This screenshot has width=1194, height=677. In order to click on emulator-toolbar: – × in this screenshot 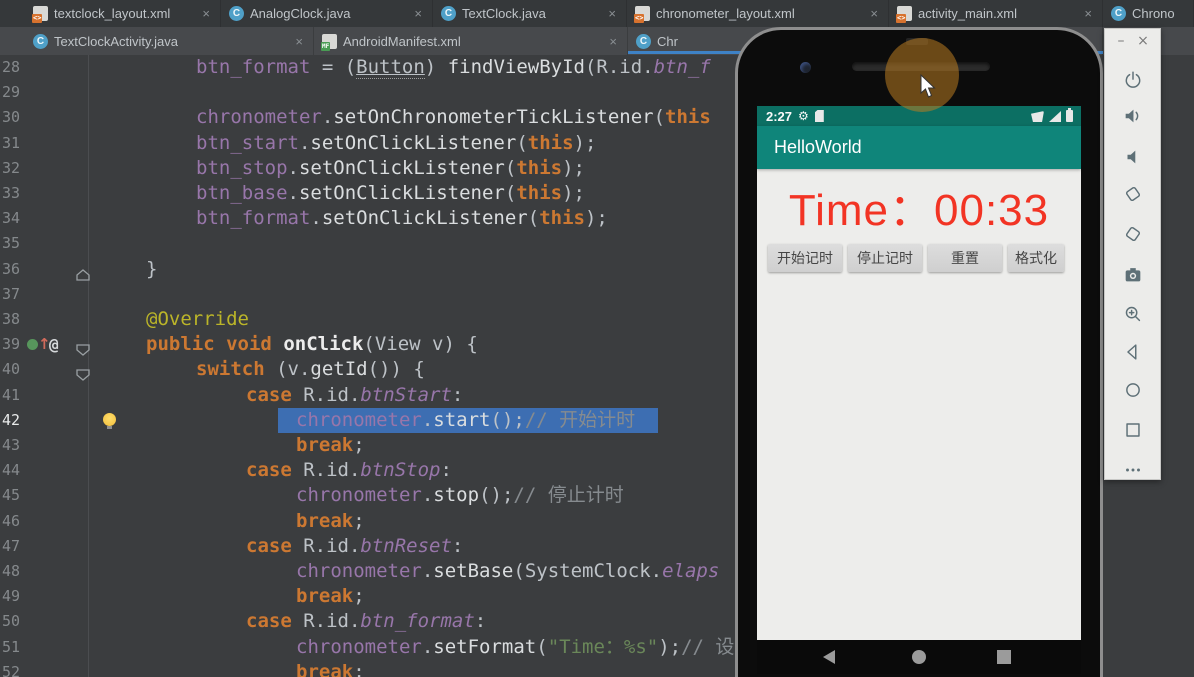, I will do `click(1132, 254)`.